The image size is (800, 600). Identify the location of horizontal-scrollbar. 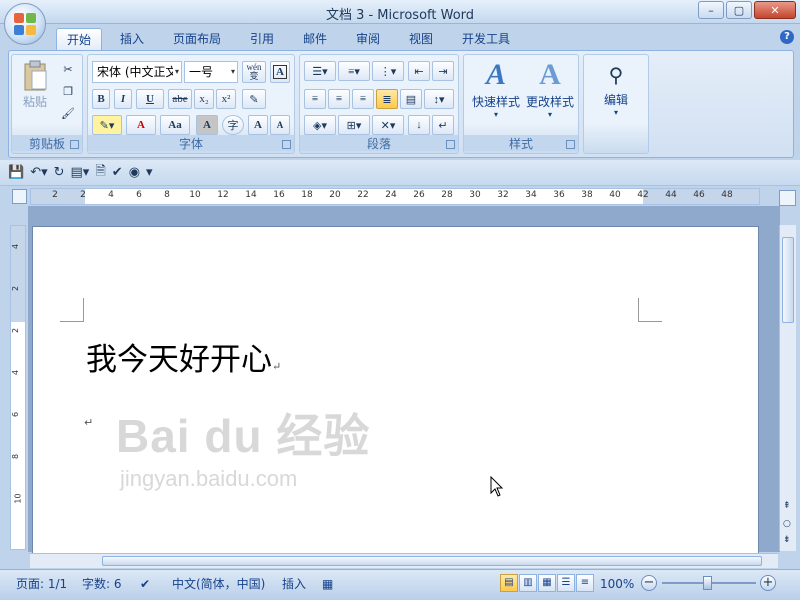
(404, 560).